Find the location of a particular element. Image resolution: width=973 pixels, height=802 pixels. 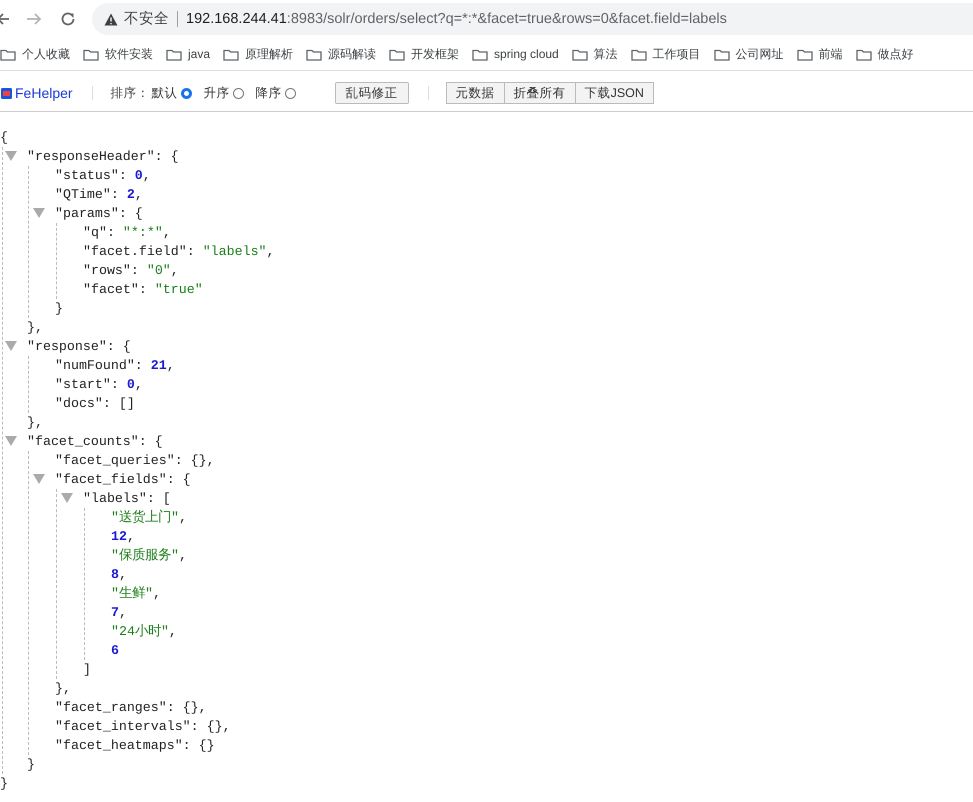

json-string: "24小时" is located at coordinates (140, 631).